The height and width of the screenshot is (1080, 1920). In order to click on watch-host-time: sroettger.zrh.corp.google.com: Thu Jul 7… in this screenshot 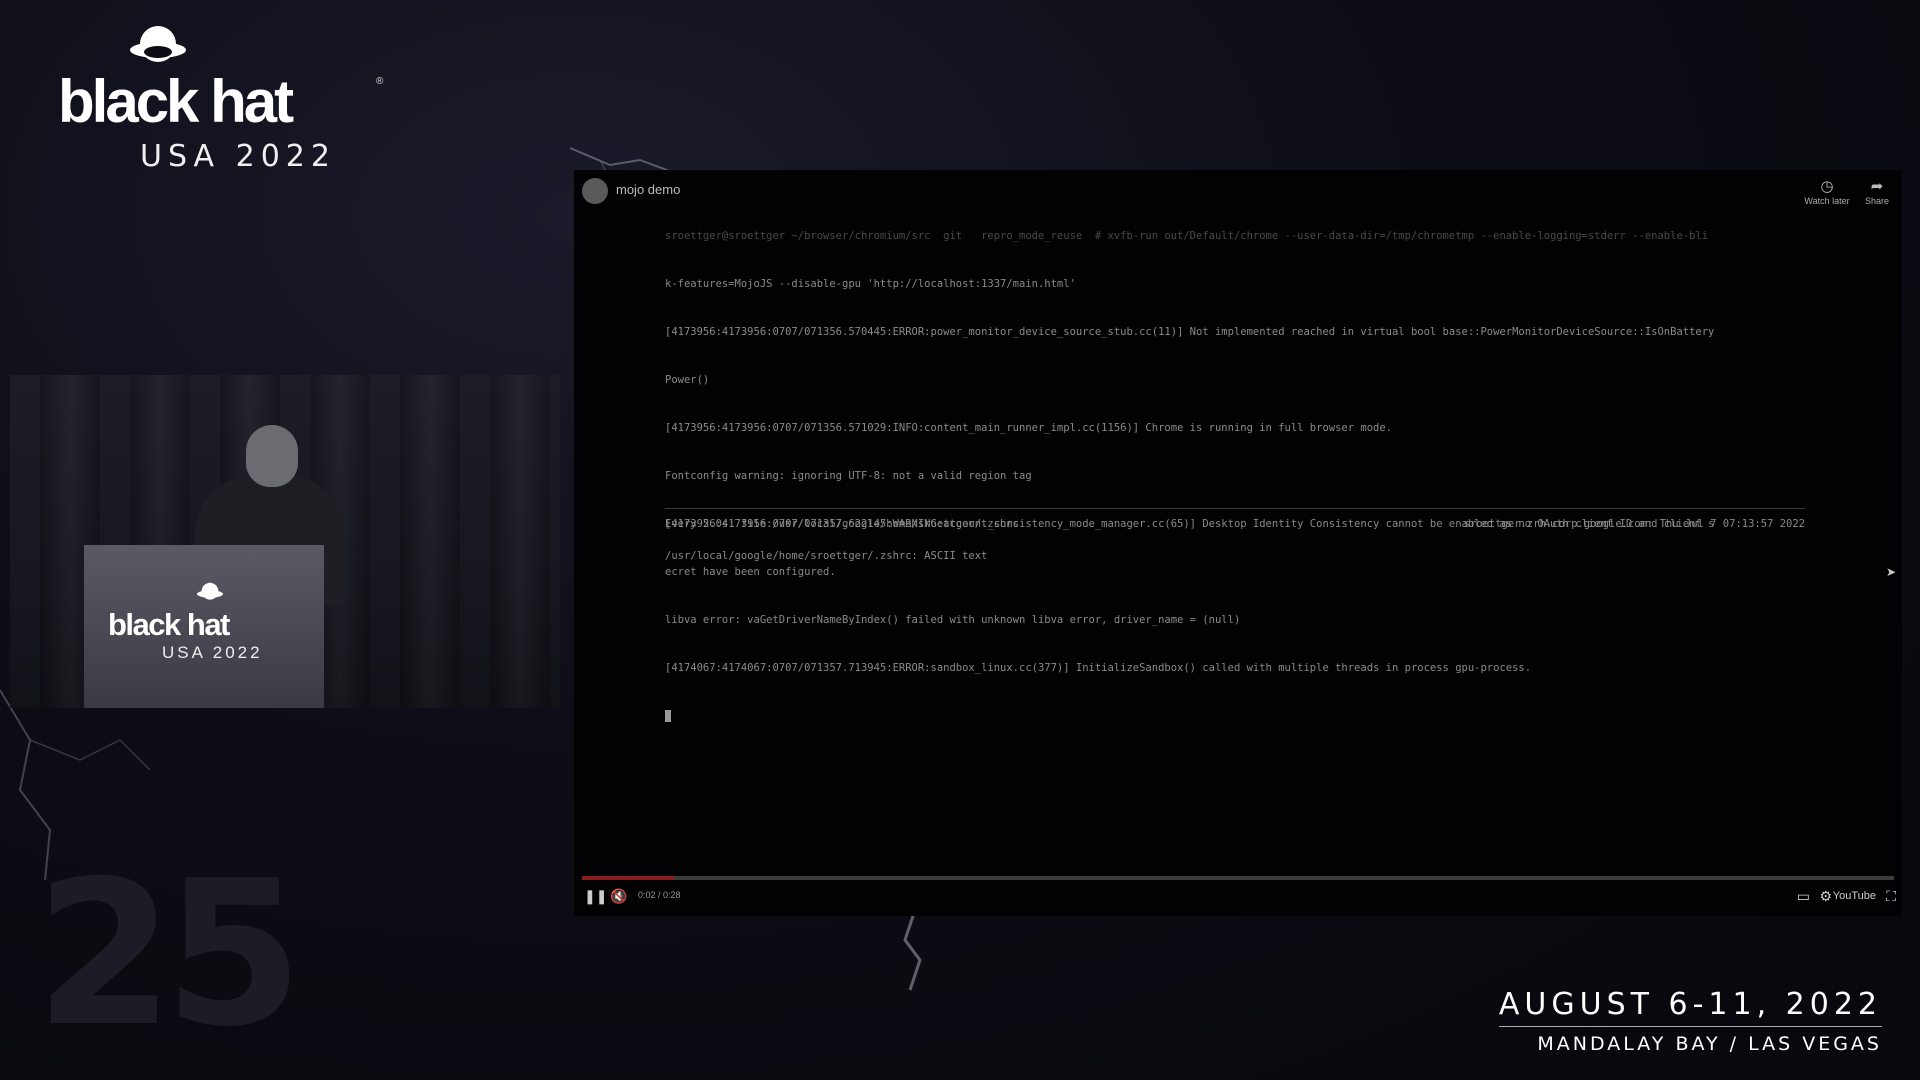, I will do `click(1634, 524)`.